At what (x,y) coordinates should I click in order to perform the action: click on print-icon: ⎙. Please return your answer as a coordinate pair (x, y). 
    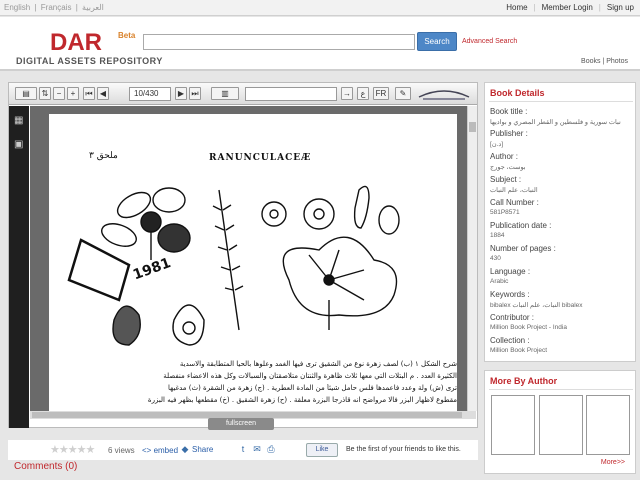
    Looking at the image, I should click on (271, 449).